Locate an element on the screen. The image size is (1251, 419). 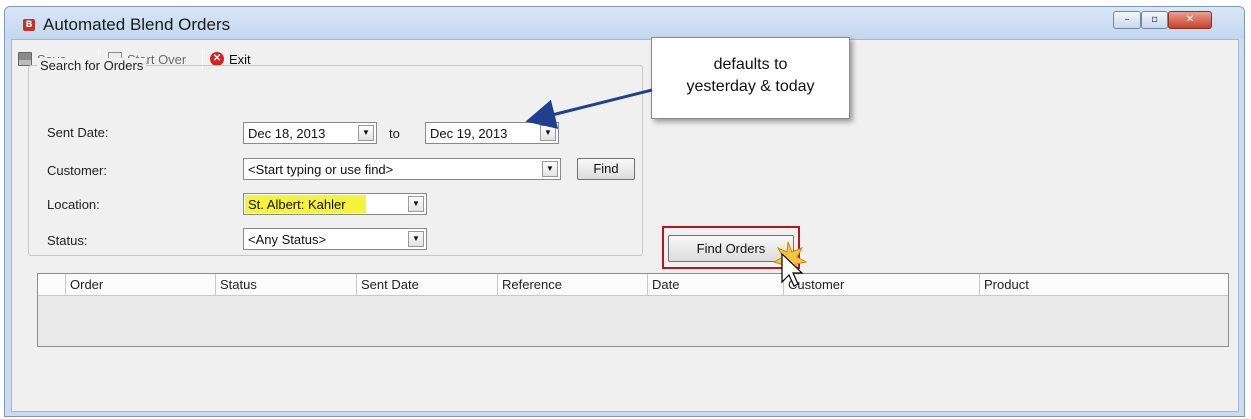
mouse-cursor-icon is located at coordinates (790, 264).